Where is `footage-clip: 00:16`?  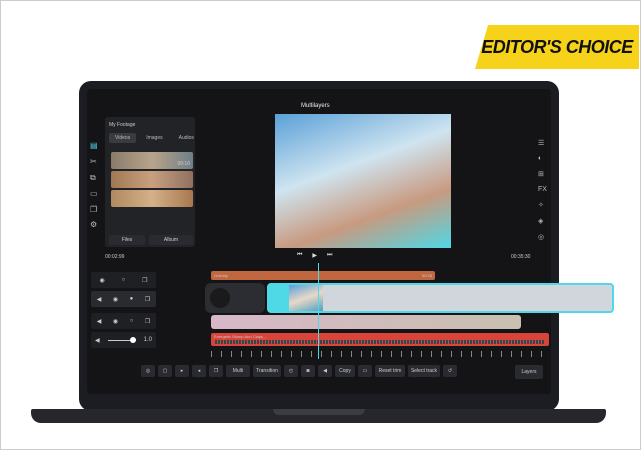 footage-clip: 00:16 is located at coordinates (152, 160).